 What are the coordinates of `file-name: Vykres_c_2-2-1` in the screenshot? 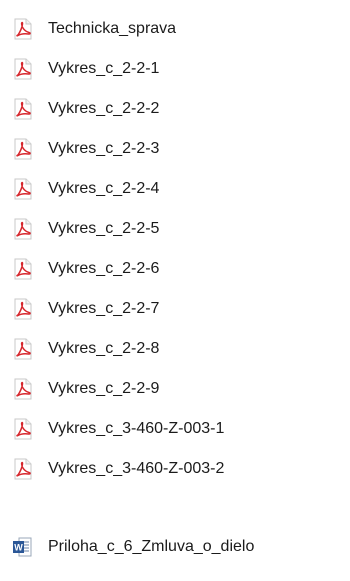 It's located at (104, 68).